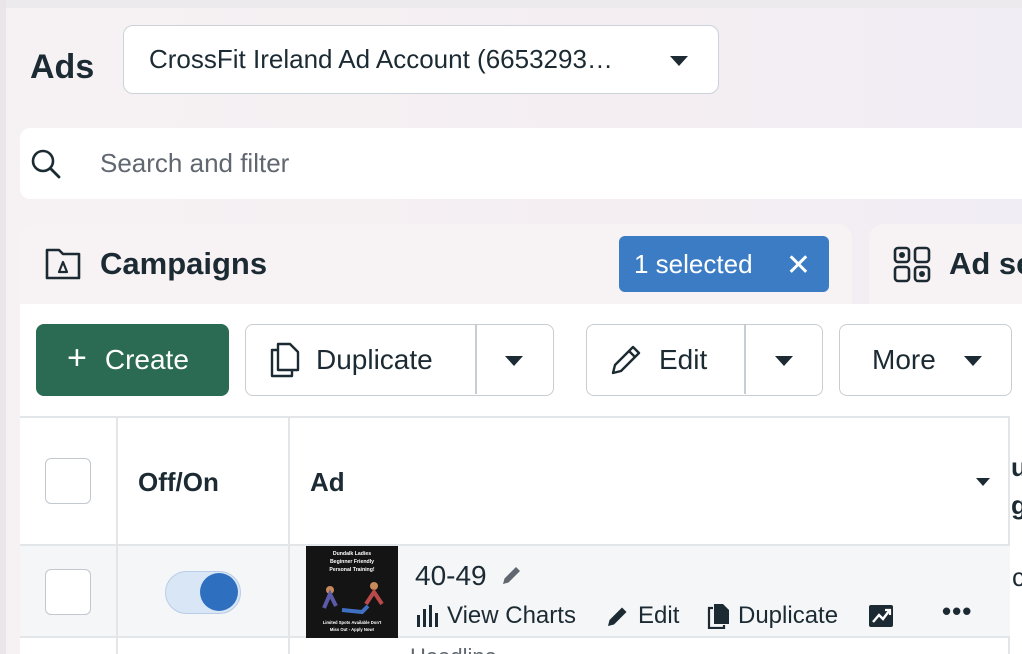 The width and height of the screenshot is (1022, 654). I want to click on row-edit-label: Edit, so click(659, 615).